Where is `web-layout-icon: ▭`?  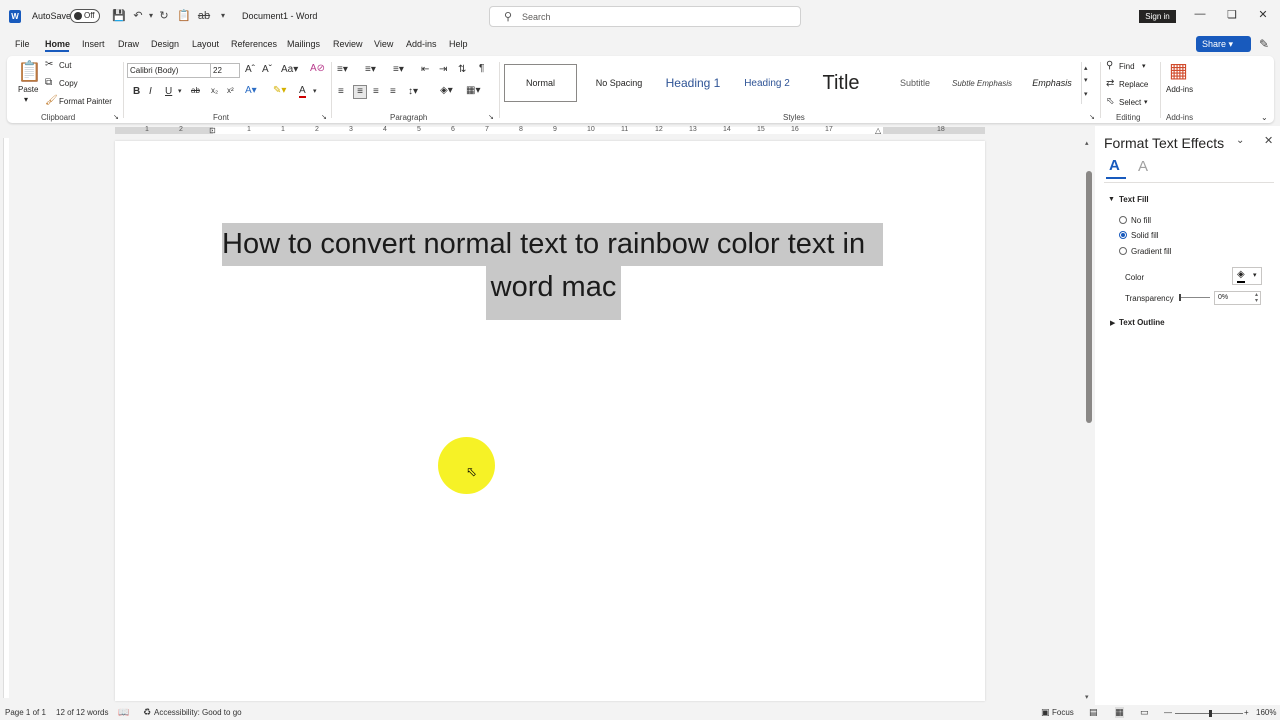
web-layout-icon: ▭ is located at coordinates (1144, 712).